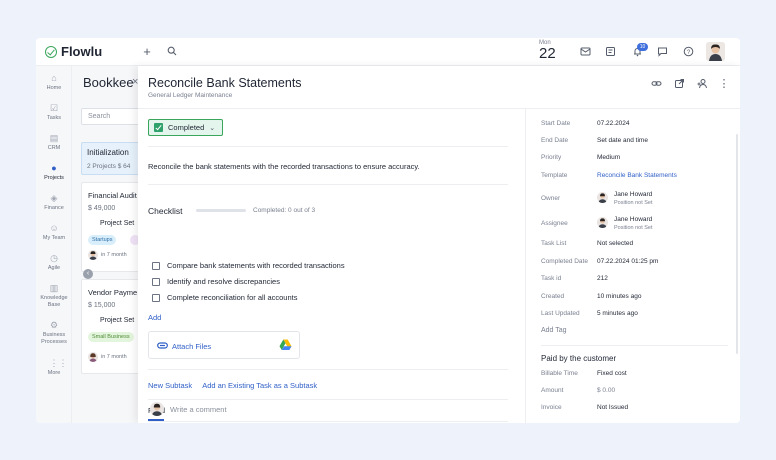 This screenshot has height=460, width=776. Describe the element at coordinates (609, 157) in the screenshot. I see `property-value: Medium` at that location.